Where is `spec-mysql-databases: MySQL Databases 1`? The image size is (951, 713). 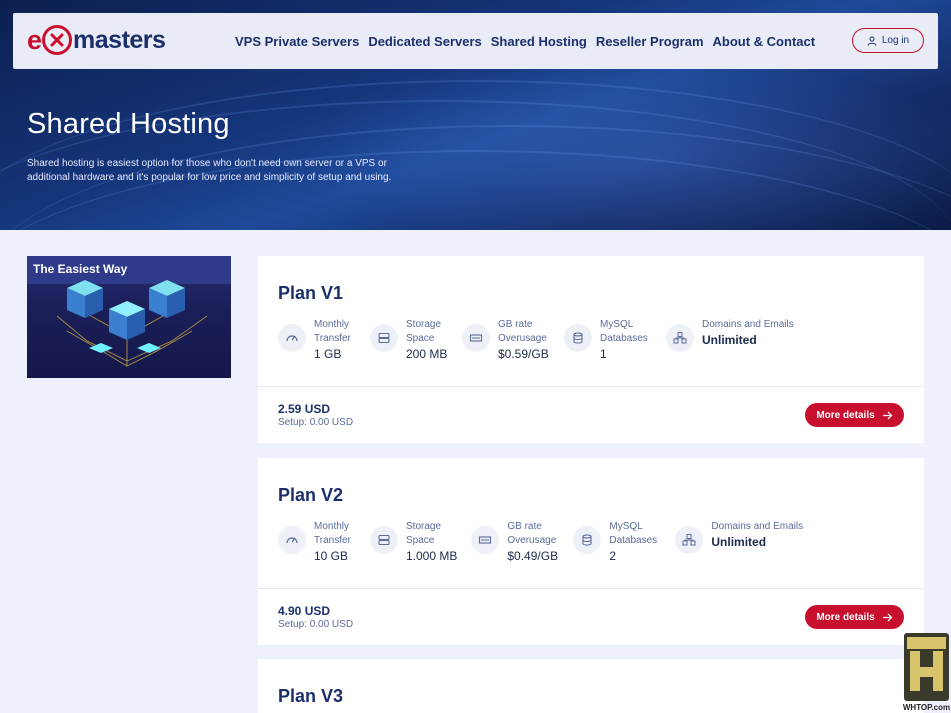 spec-mysql-databases: MySQL Databases 1 is located at coordinates (608, 340).